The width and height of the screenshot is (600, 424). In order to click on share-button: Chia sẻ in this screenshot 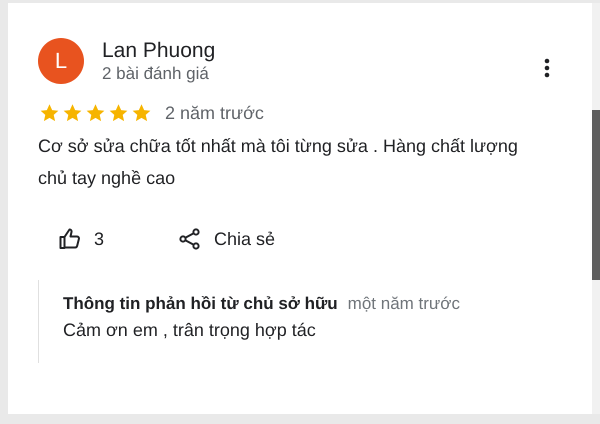, I will do `click(227, 239)`.